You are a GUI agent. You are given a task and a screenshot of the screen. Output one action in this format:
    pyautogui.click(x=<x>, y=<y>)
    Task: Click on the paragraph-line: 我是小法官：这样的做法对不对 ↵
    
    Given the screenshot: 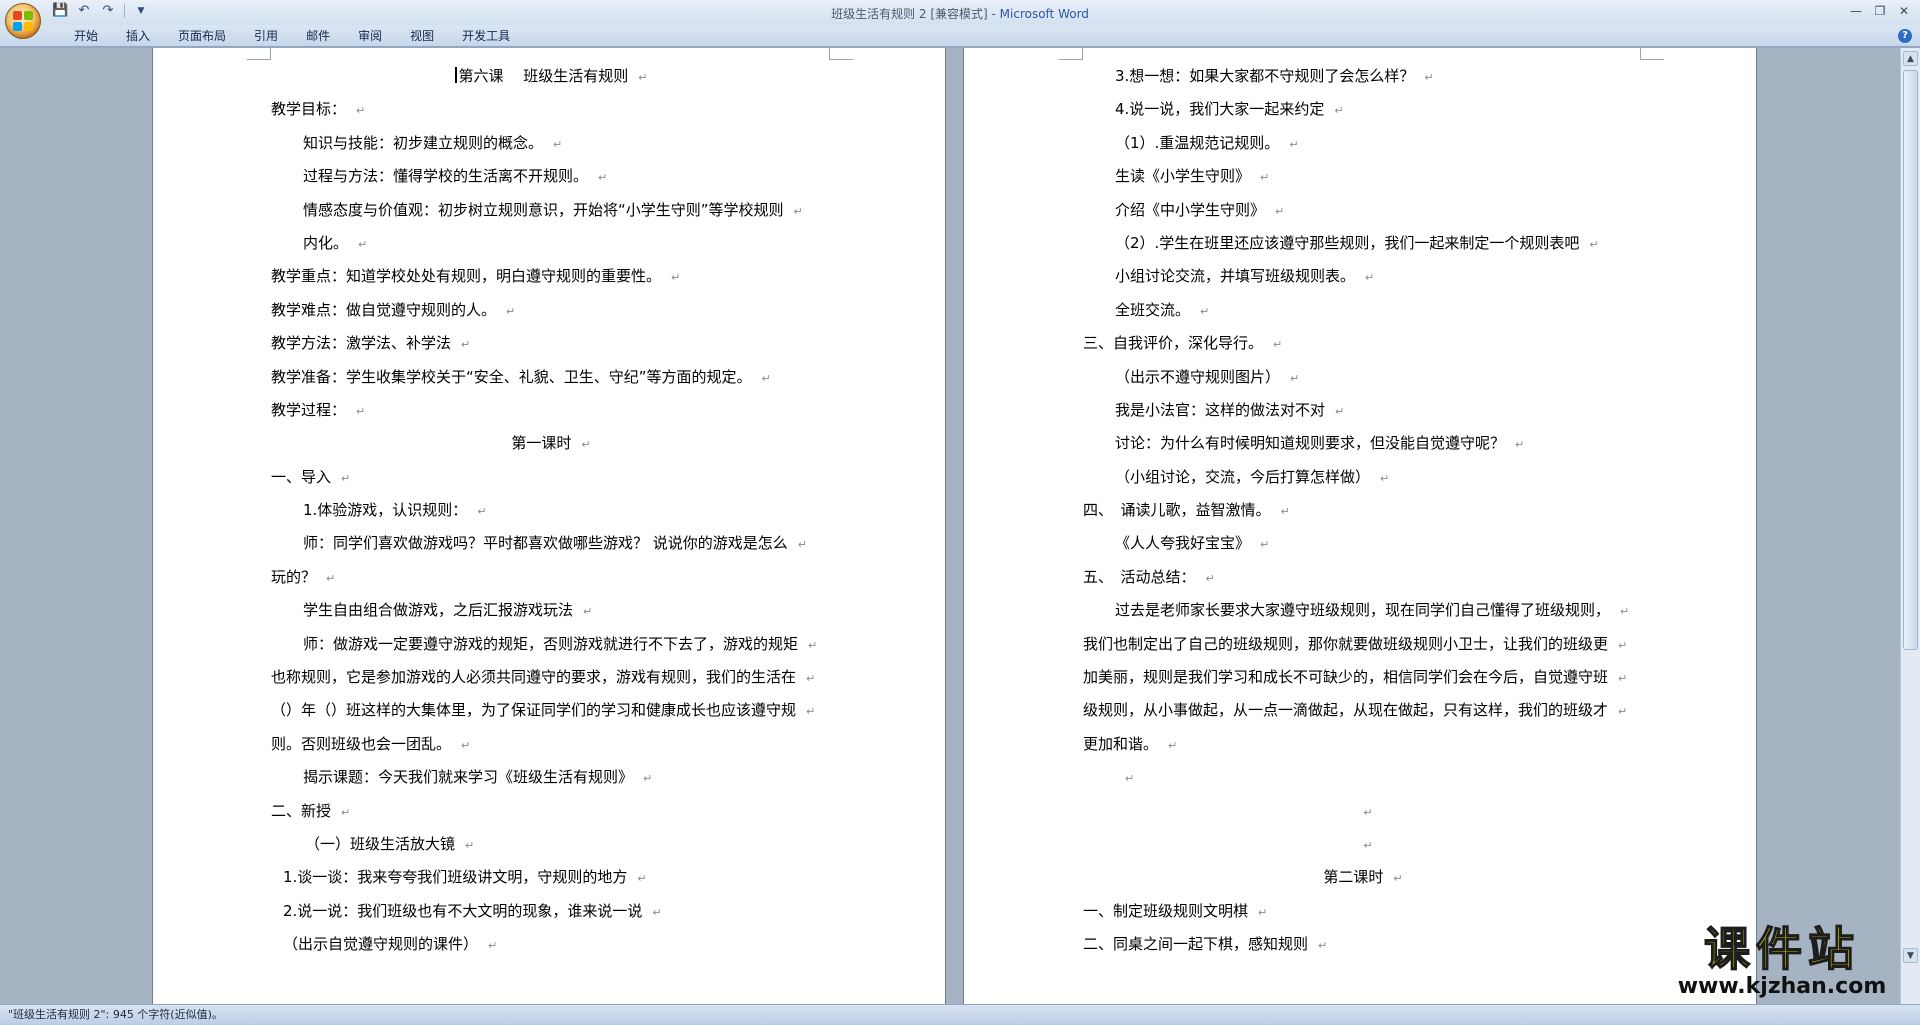 What is the action you would take?
    pyautogui.click(x=1363, y=410)
    